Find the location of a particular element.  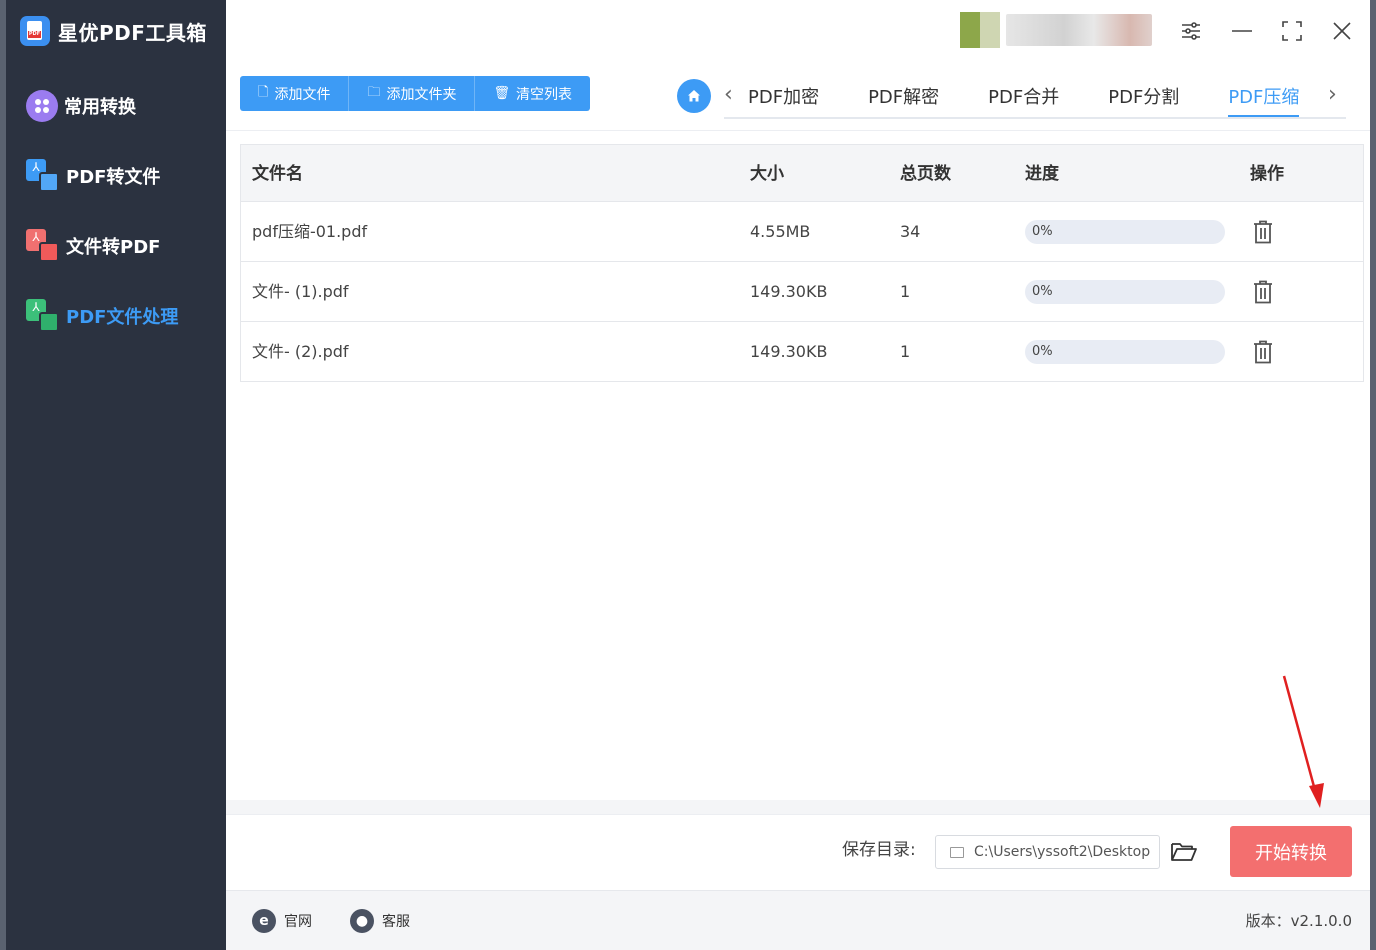

close-icon is located at coordinates (1342, 31).